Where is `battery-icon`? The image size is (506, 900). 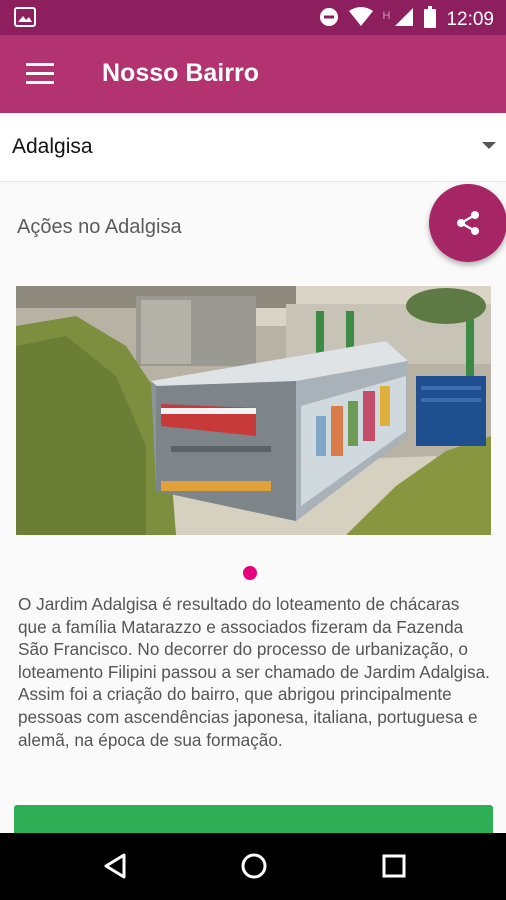
battery-icon is located at coordinates (430, 19).